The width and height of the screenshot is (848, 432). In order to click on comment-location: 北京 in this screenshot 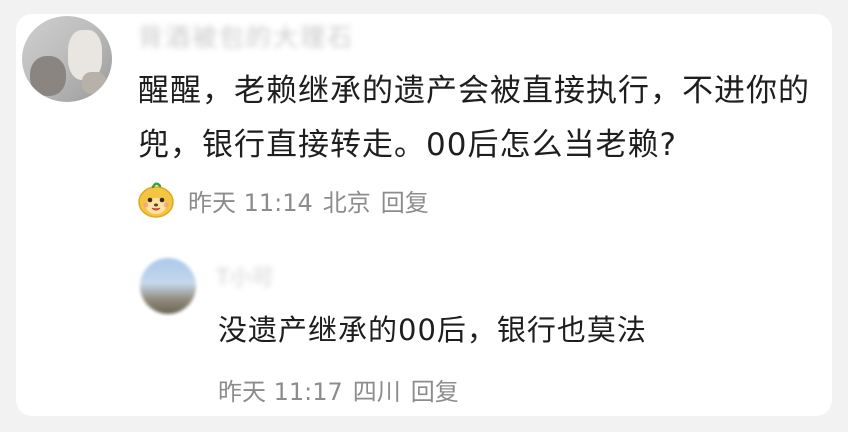, I will do `click(346, 202)`.